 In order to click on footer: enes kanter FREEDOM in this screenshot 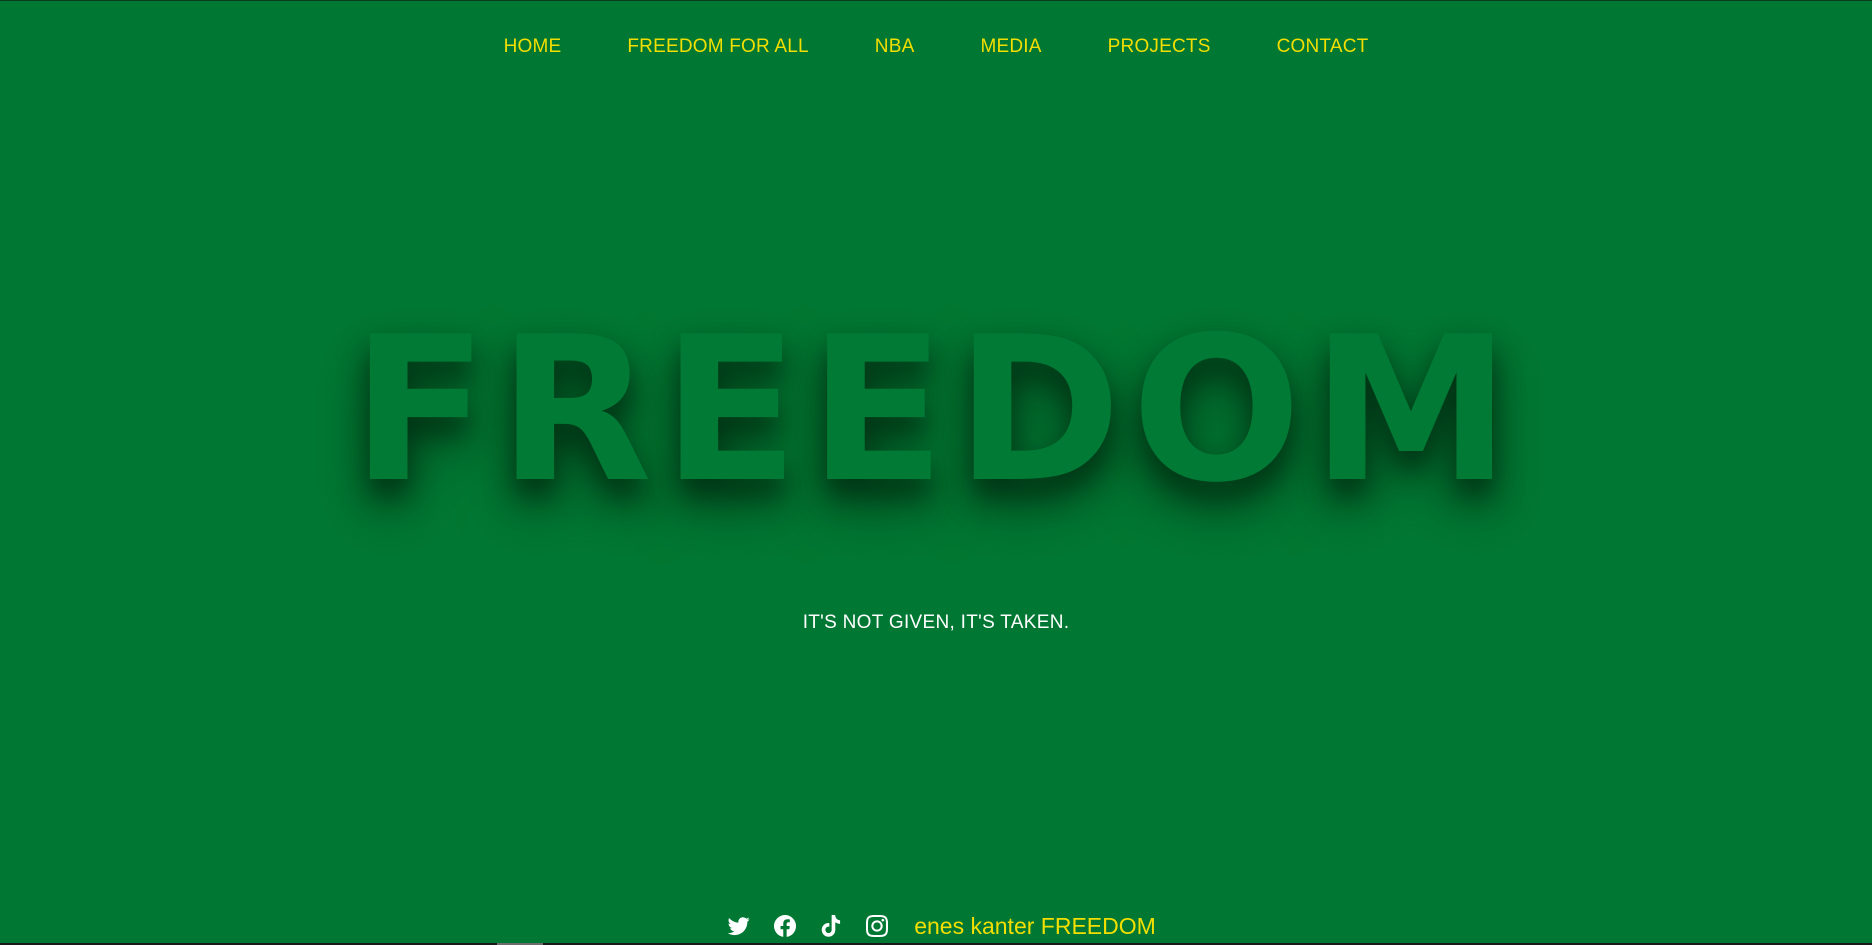, I will do `click(936, 926)`.